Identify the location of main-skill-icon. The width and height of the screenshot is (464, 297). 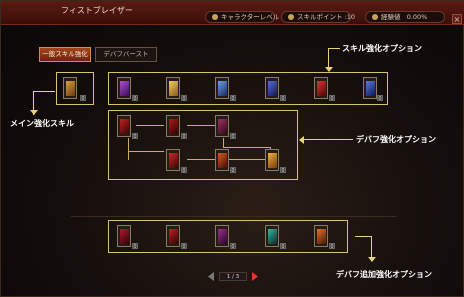
(70, 88).